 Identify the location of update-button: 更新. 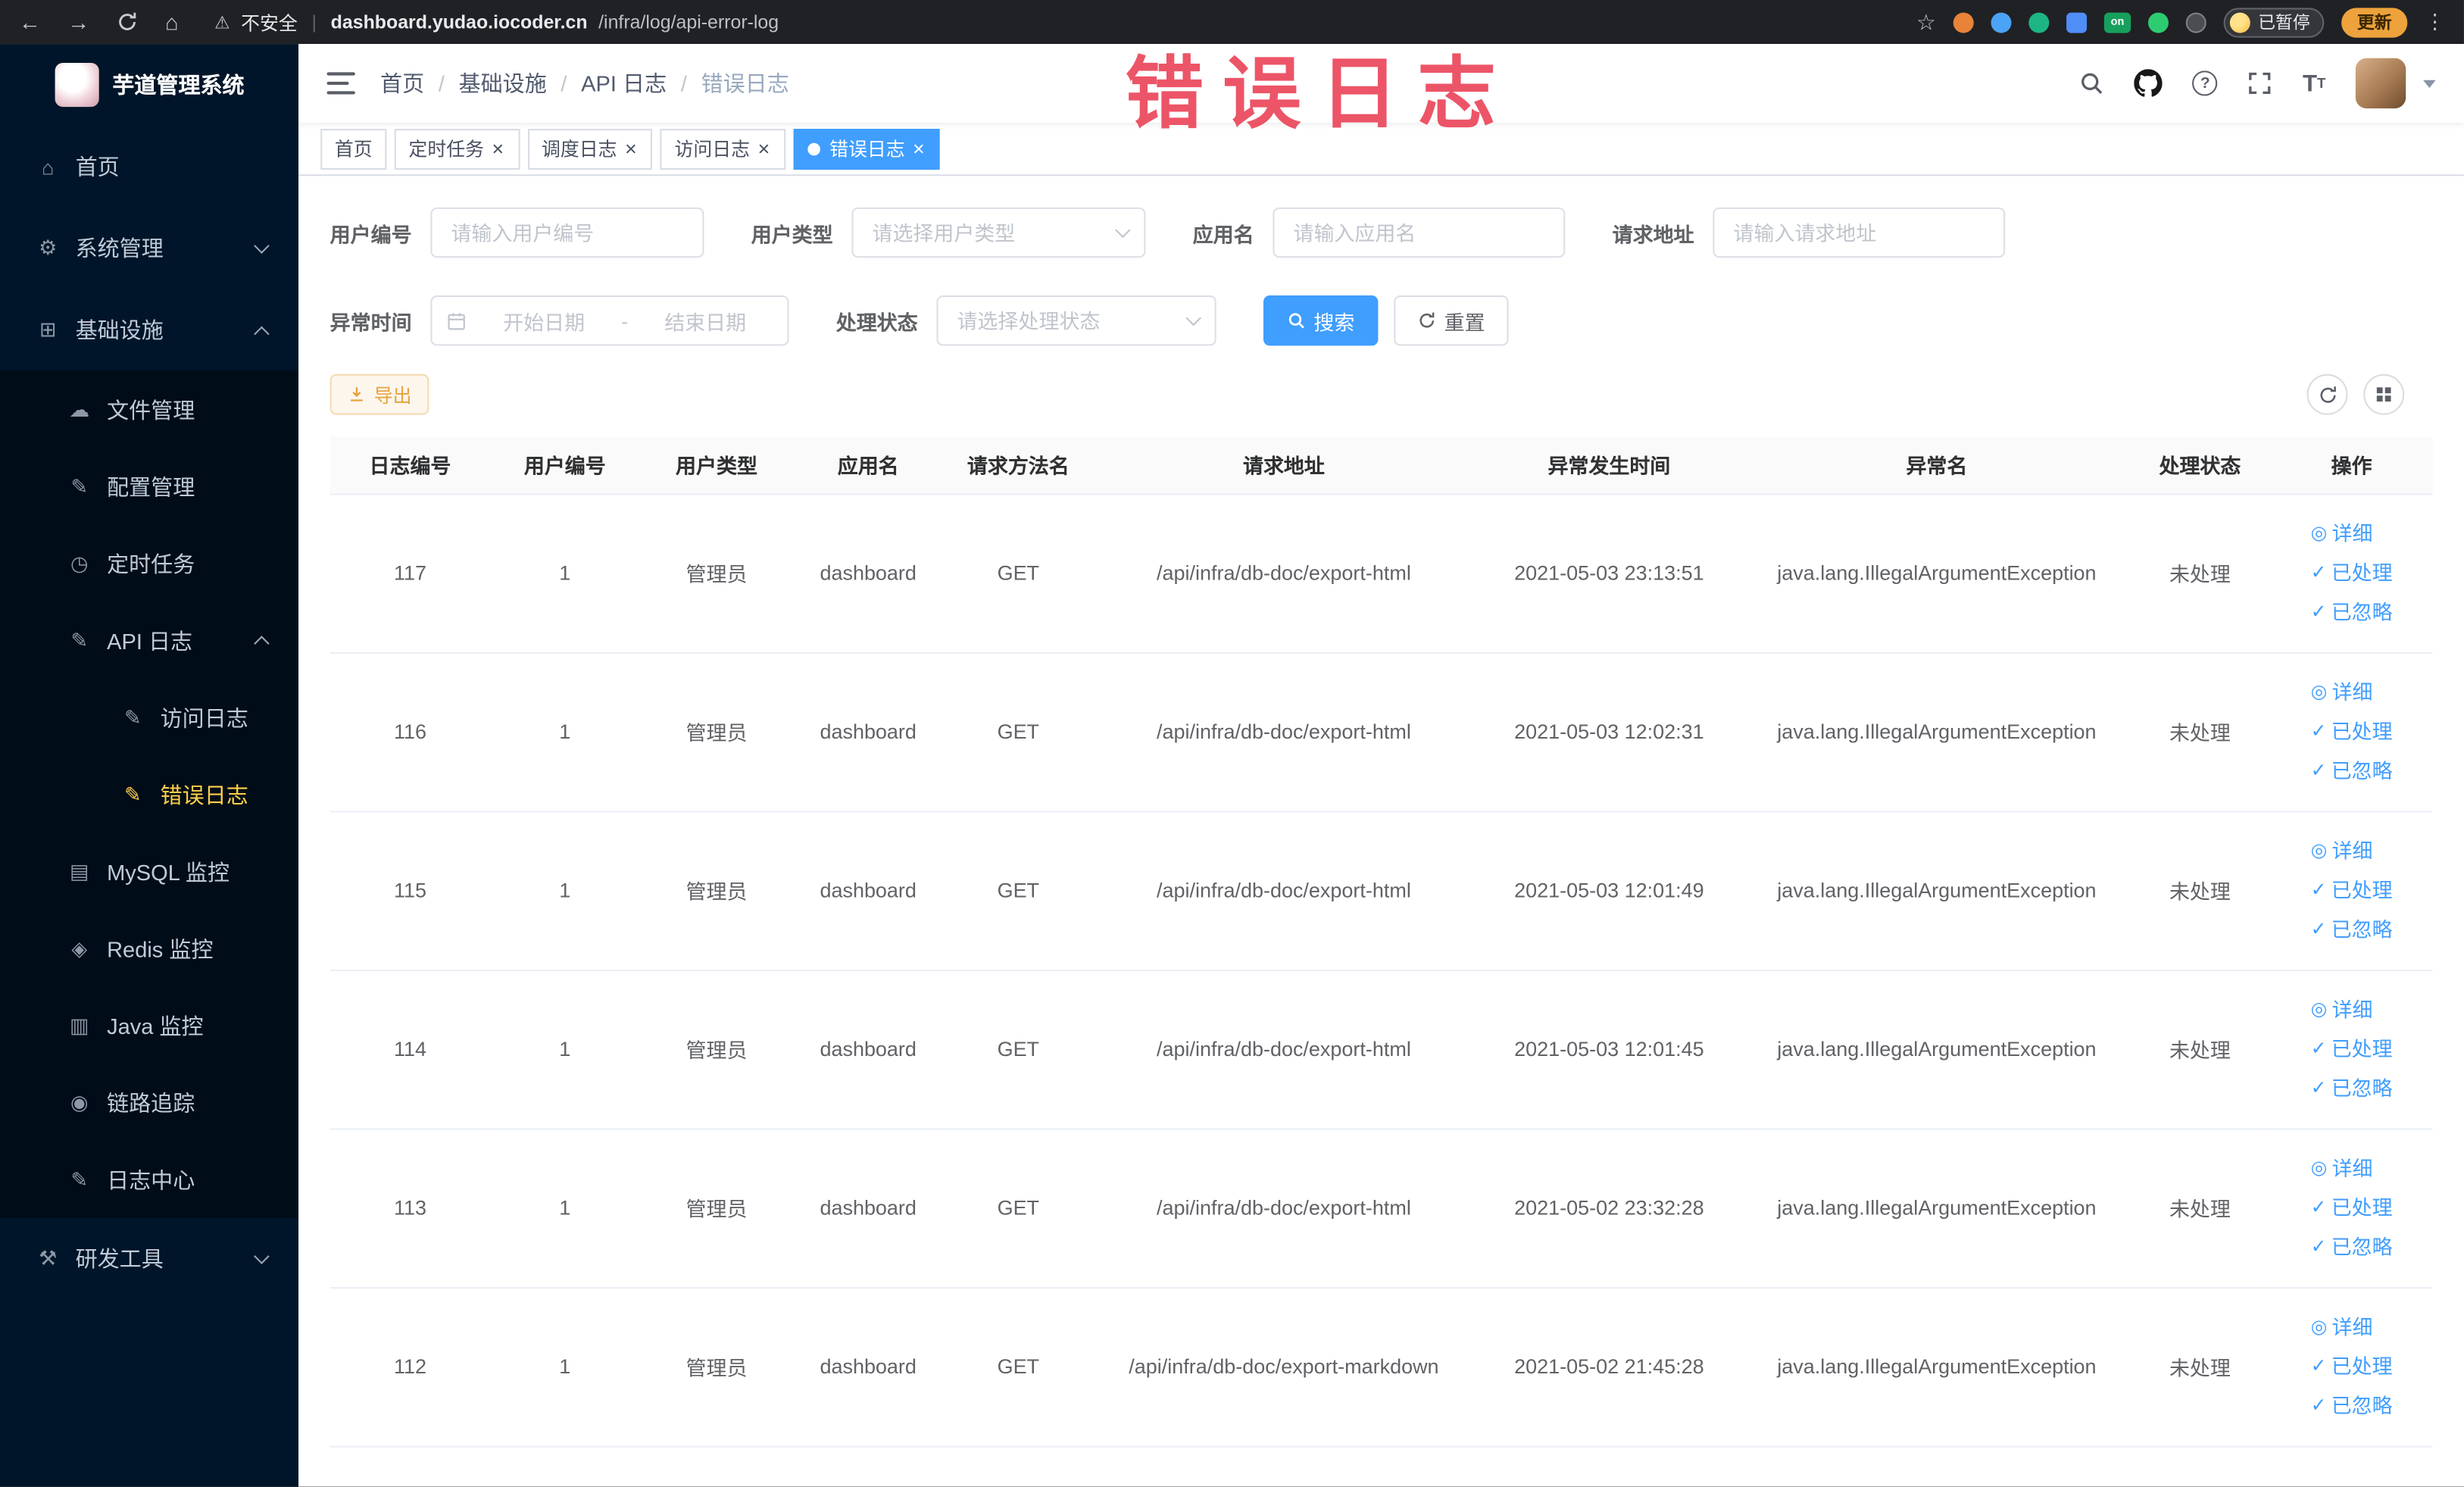
(2374, 22).